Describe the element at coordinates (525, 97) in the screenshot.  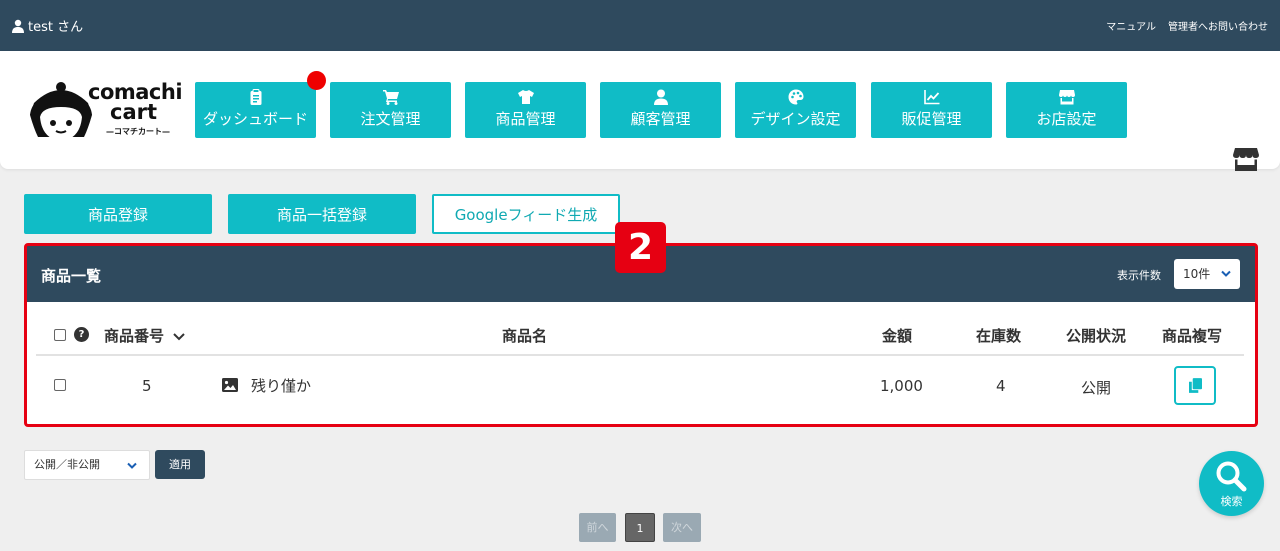
I see `tshirt-icon` at that location.